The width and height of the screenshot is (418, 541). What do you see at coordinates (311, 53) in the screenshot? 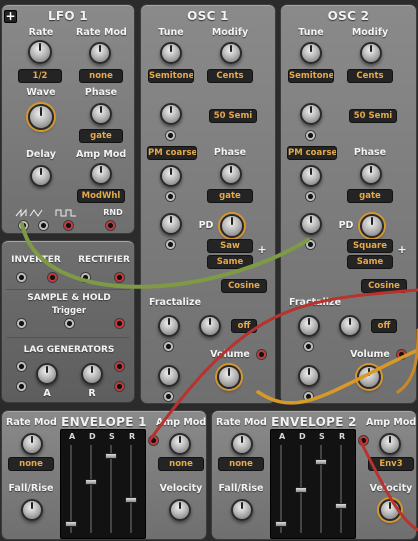
I see `osc2-tune-knob` at bounding box center [311, 53].